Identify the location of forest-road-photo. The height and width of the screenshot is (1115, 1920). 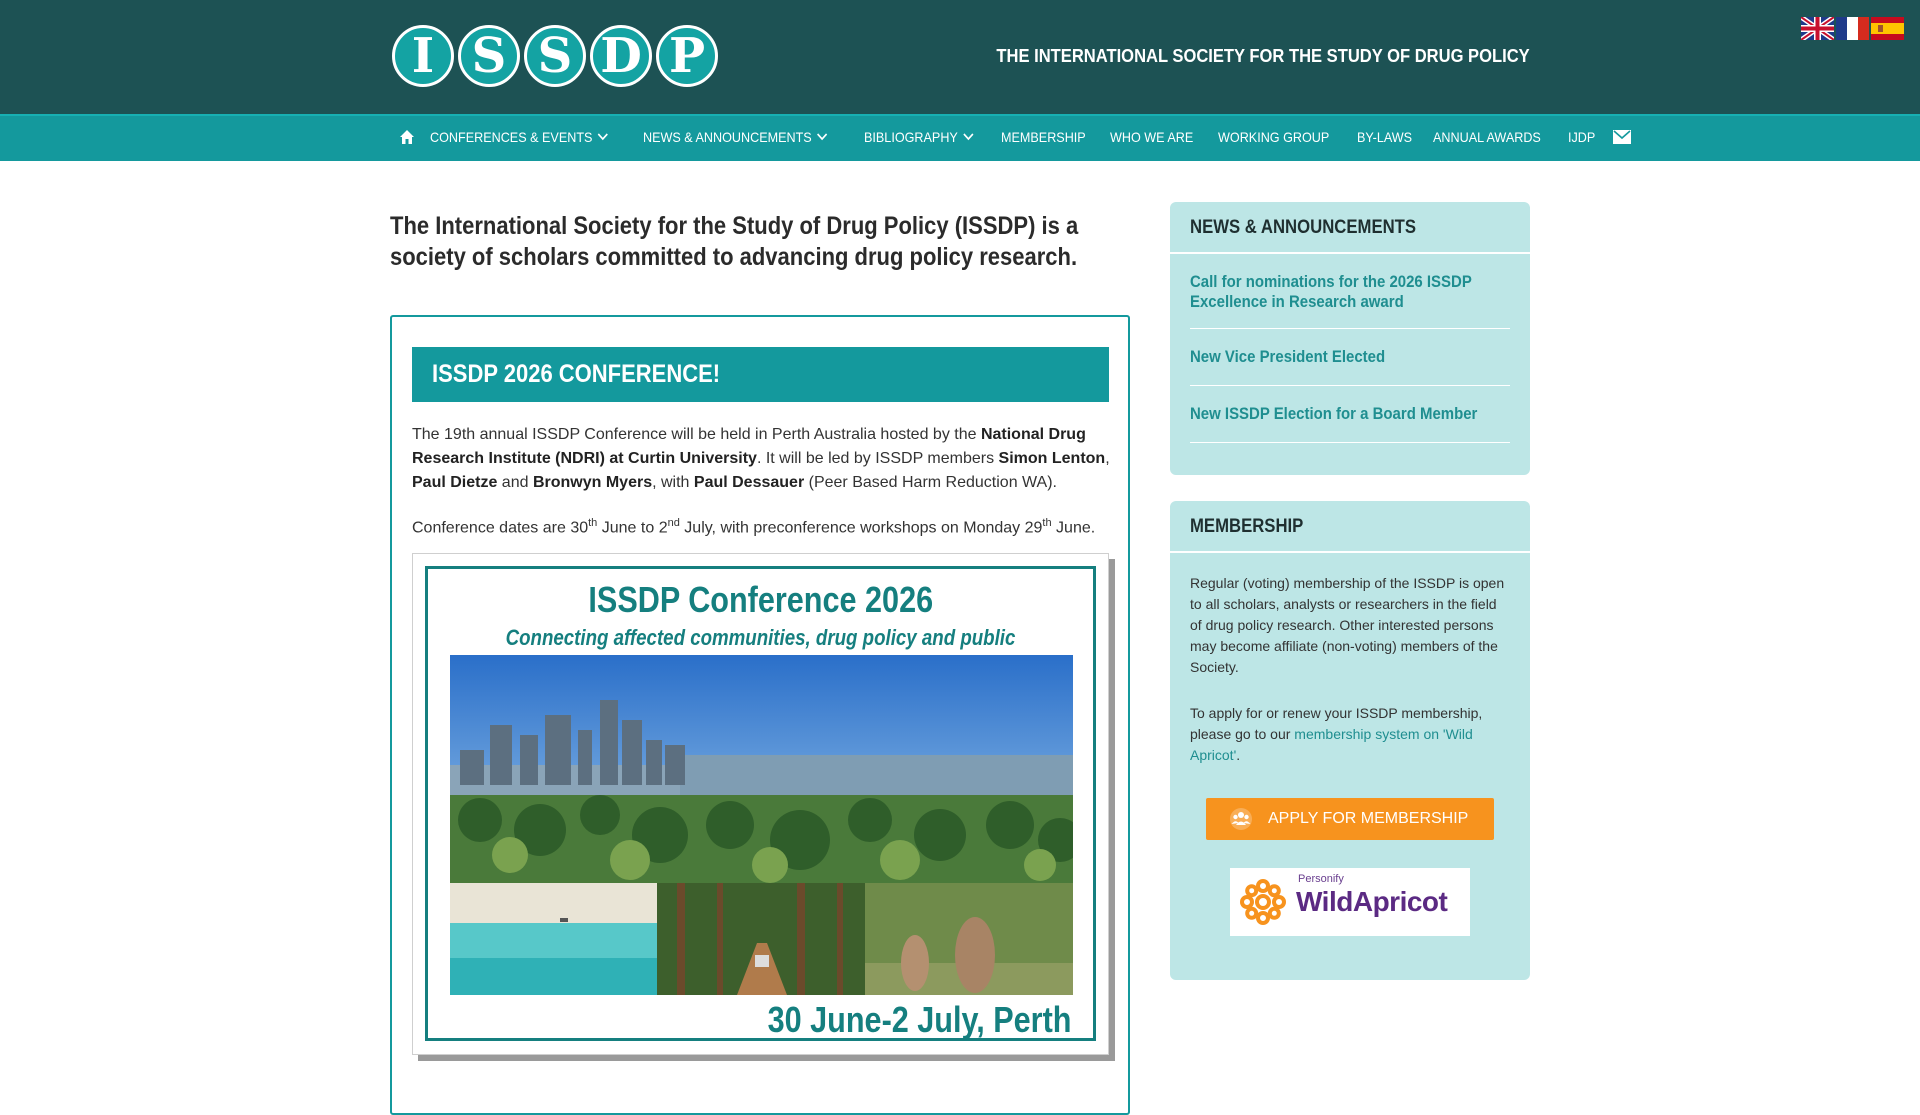
(761, 939).